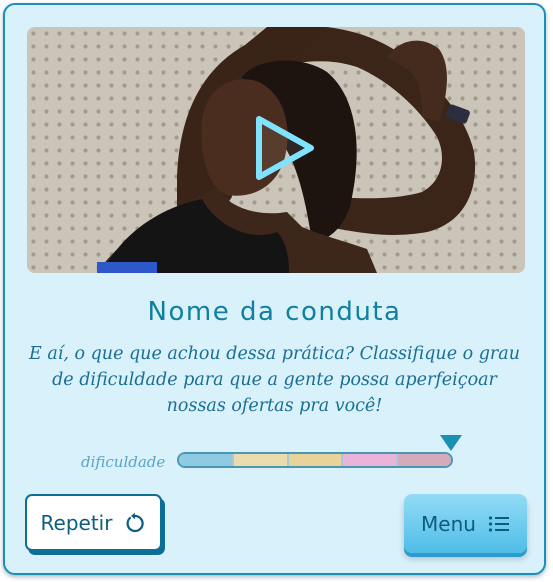  I want to click on difficulty-scale, so click(315, 460).